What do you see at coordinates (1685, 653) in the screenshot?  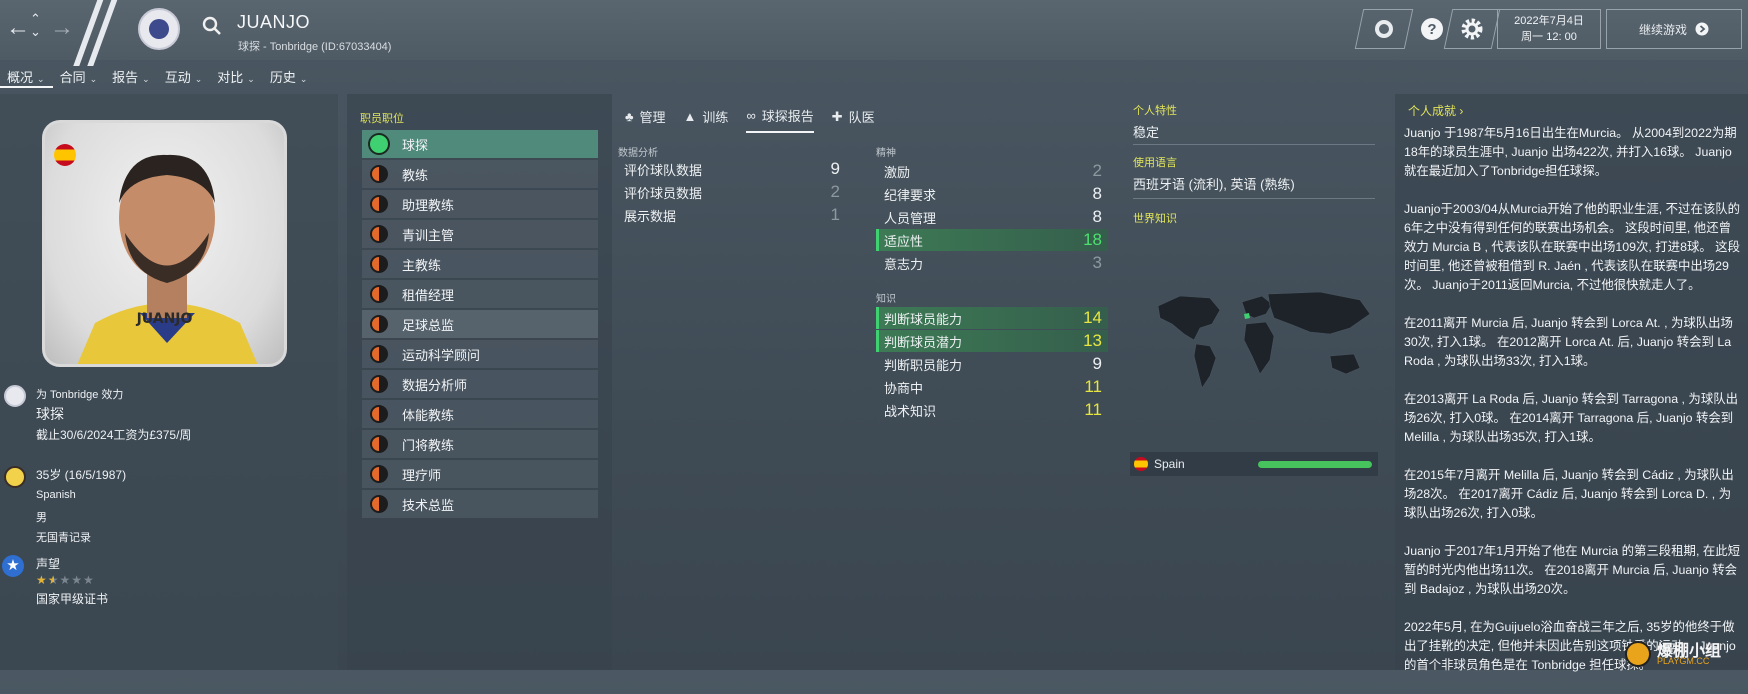 I see `watermark: 爆棚小组 PLAYGM.CC` at bounding box center [1685, 653].